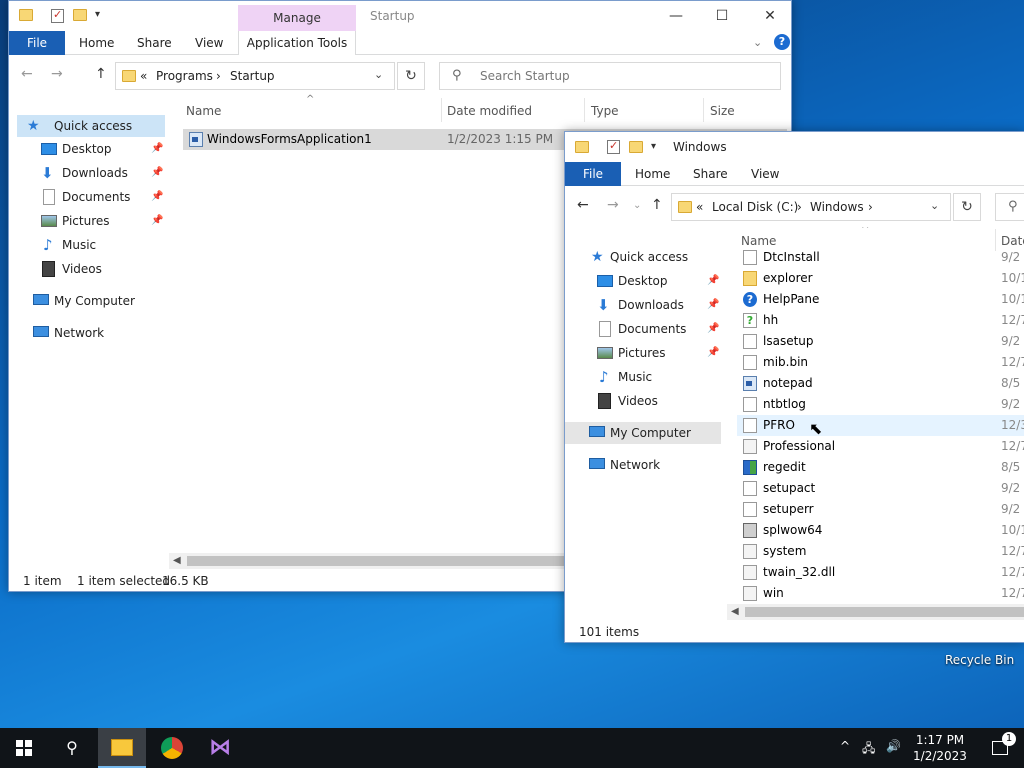  I want to click on file-row: ntbtlog 9/2, so click(880, 404).